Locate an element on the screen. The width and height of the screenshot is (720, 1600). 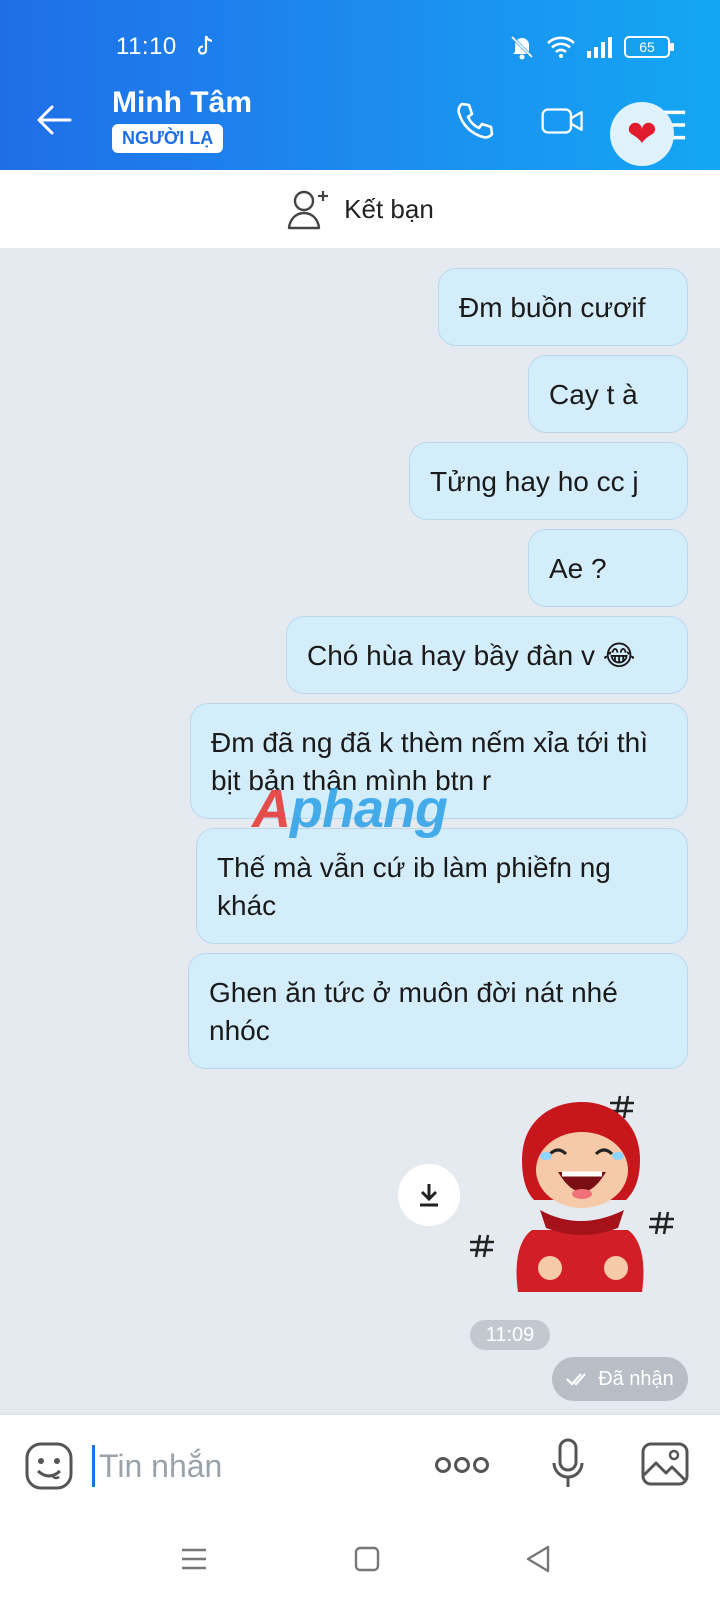
battery-indicator: 65 is located at coordinates (649, 47).